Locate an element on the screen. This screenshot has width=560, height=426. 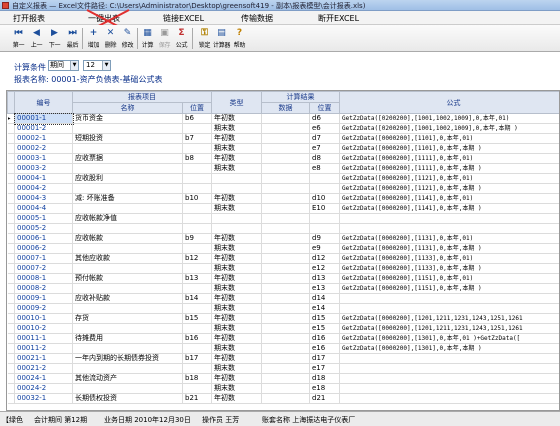
cell-position: b6 is located at coordinates (197, 118).